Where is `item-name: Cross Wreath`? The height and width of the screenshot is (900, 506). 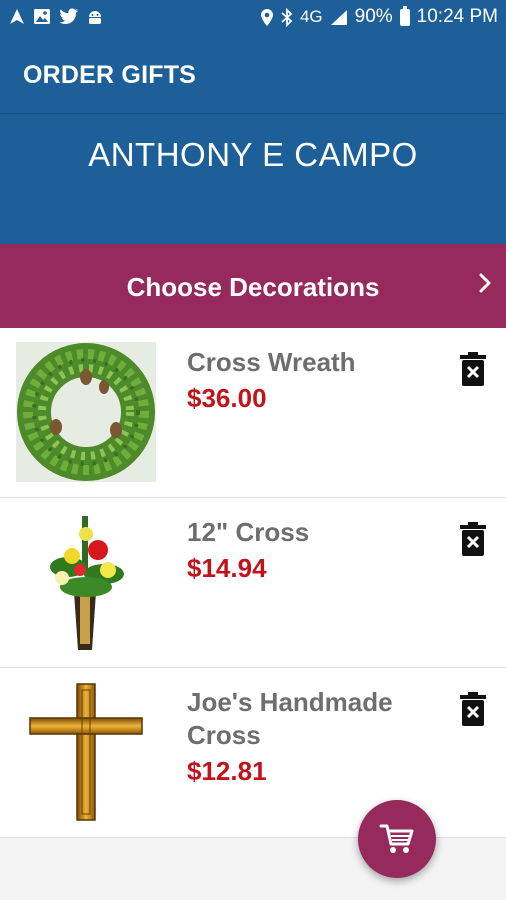 item-name: Cross Wreath is located at coordinates (271, 362).